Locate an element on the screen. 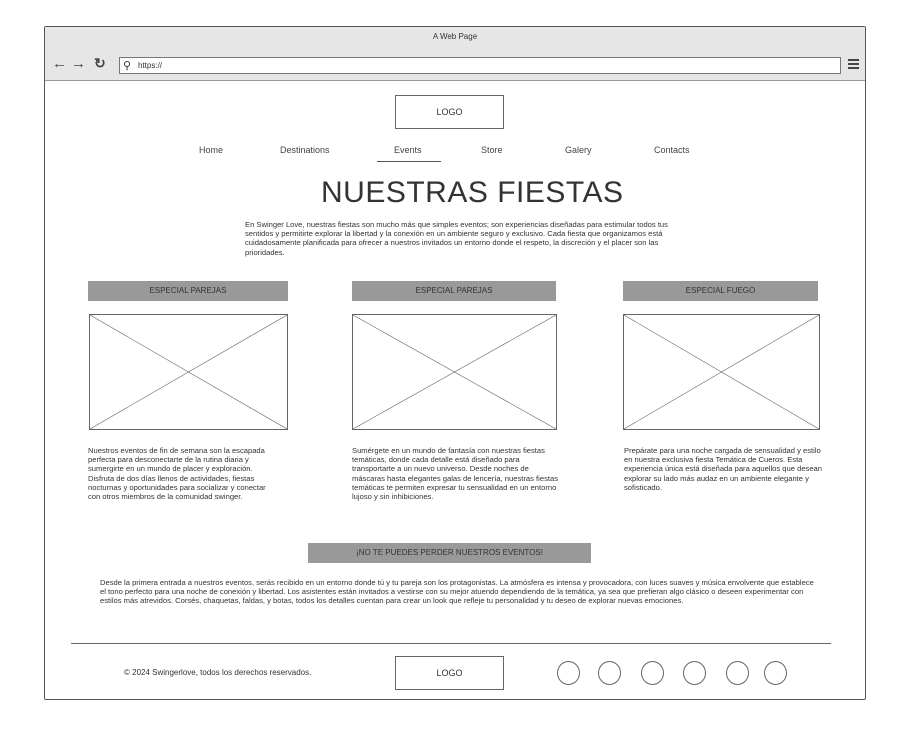 Image resolution: width=905 pixels, height=731 pixels. footer-divider is located at coordinates (451, 643).